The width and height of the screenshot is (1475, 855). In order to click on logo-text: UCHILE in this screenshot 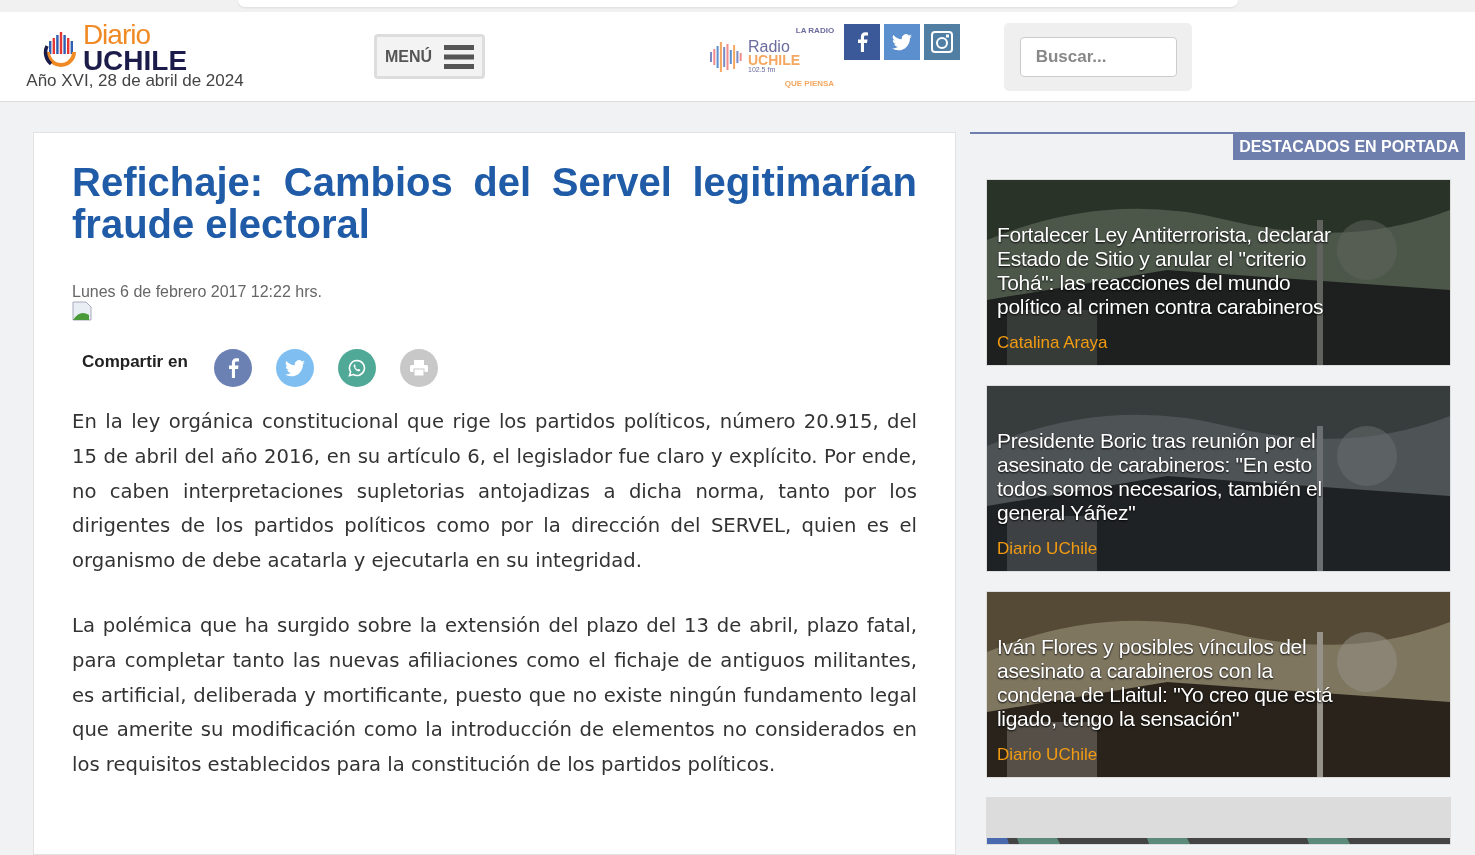, I will do `click(135, 60)`.